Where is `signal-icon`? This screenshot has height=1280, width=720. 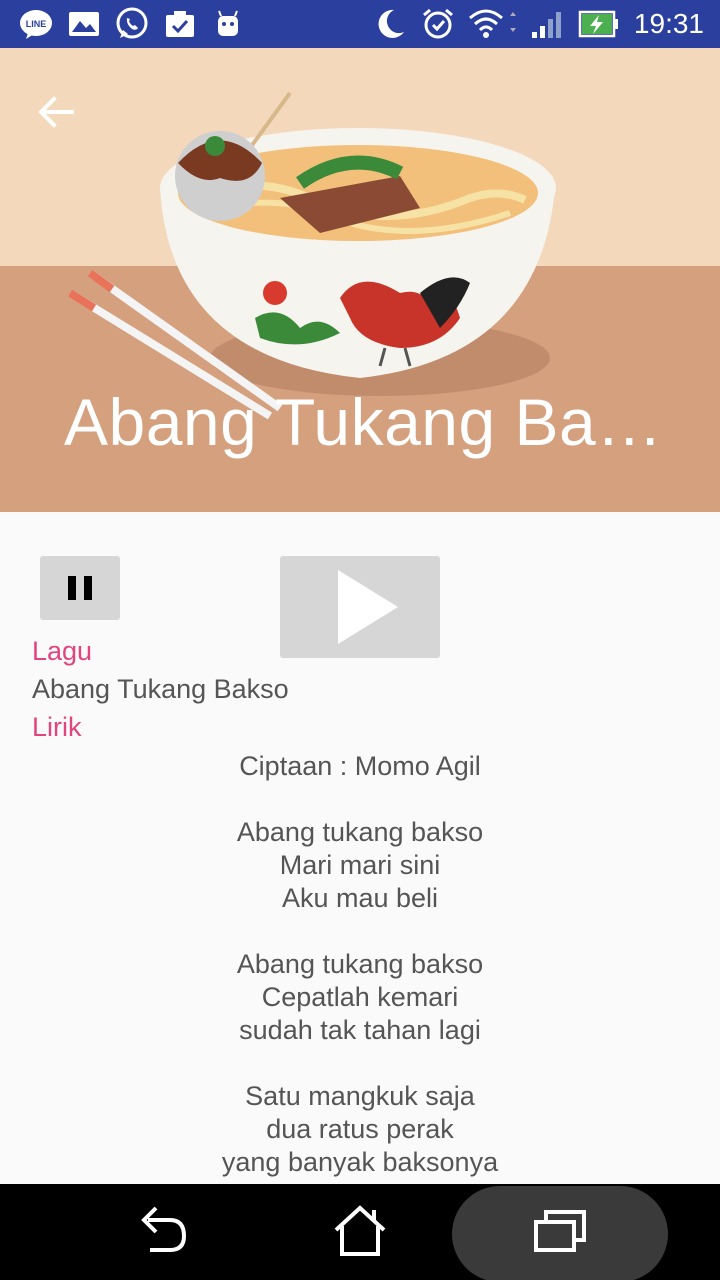
signal-icon is located at coordinates (546, 25).